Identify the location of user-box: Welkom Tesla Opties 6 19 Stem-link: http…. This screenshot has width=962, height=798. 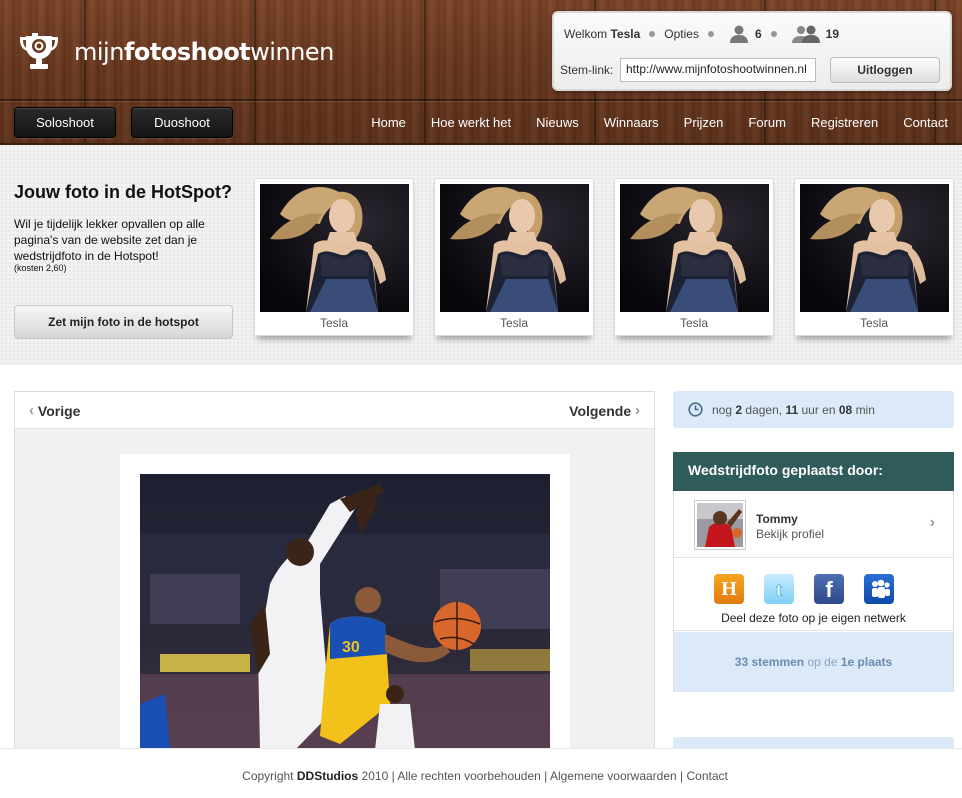
(752, 51).